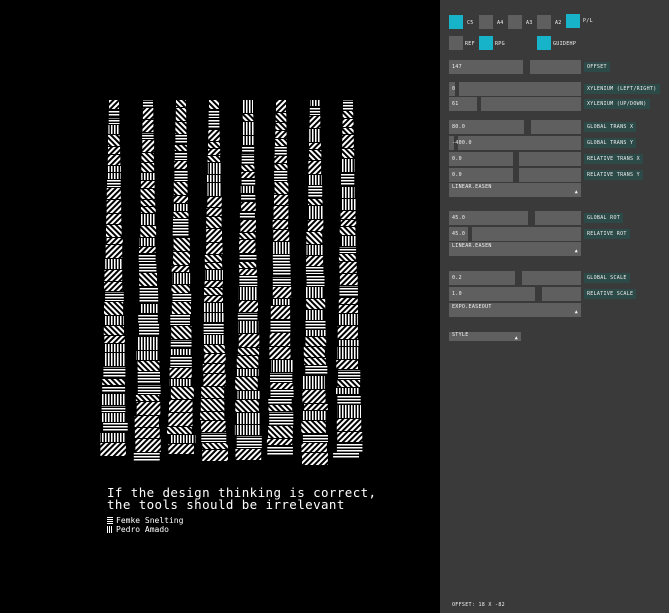  Describe the element at coordinates (481, 175) in the screenshot. I see `relative-trans-y-input: 0.0` at that location.